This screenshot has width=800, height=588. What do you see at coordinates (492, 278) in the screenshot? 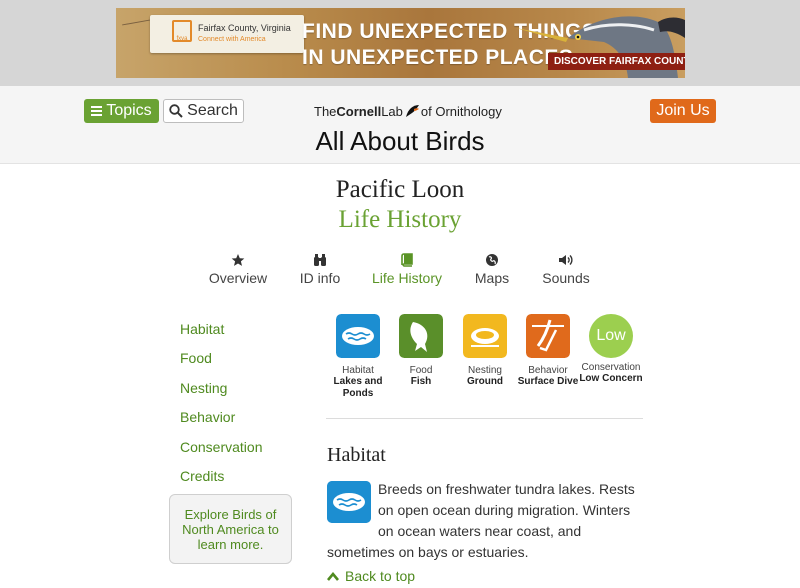
I see `tab-label: Maps` at bounding box center [492, 278].